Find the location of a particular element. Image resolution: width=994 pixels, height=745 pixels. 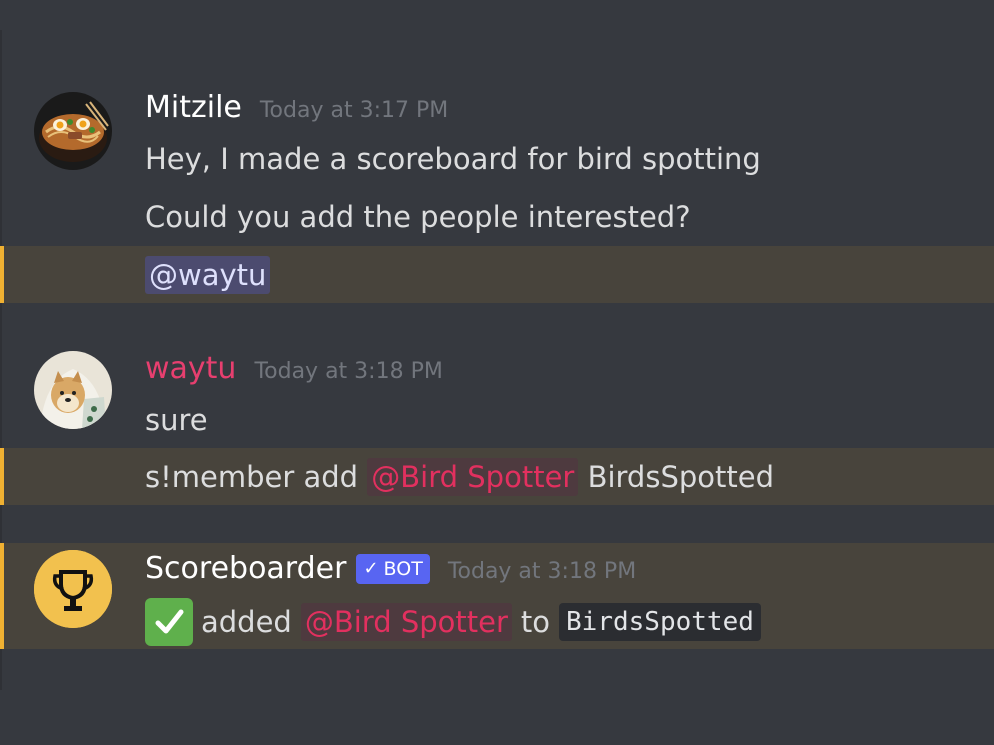

check-mark-emoji-icon is located at coordinates (169, 622).